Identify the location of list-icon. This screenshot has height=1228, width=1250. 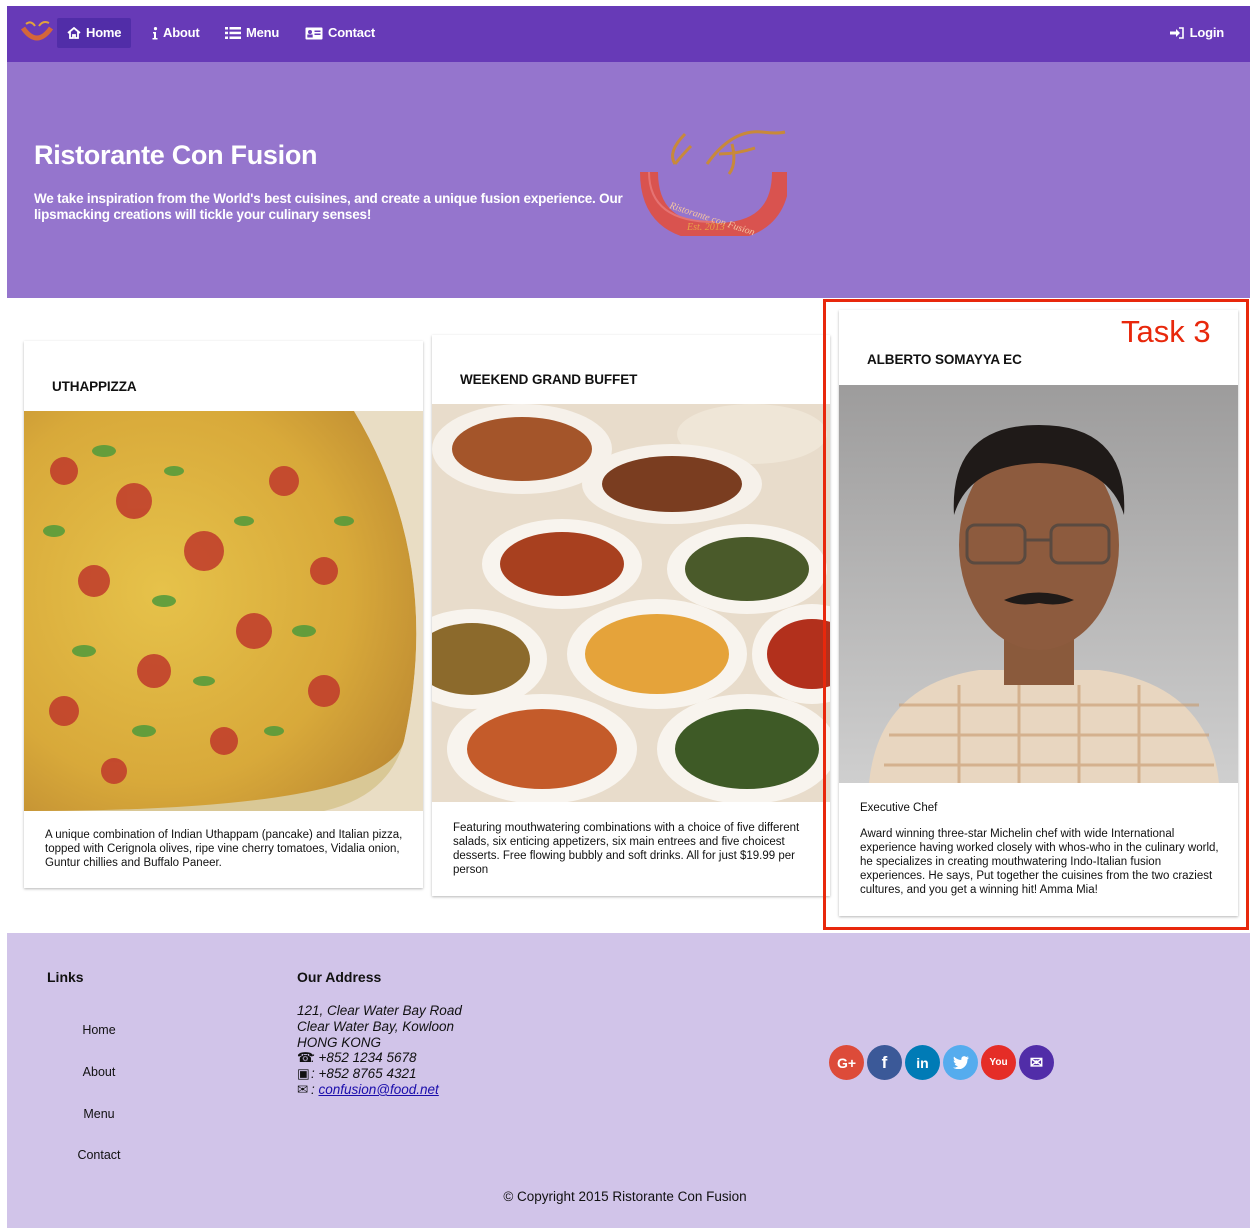
(233, 33).